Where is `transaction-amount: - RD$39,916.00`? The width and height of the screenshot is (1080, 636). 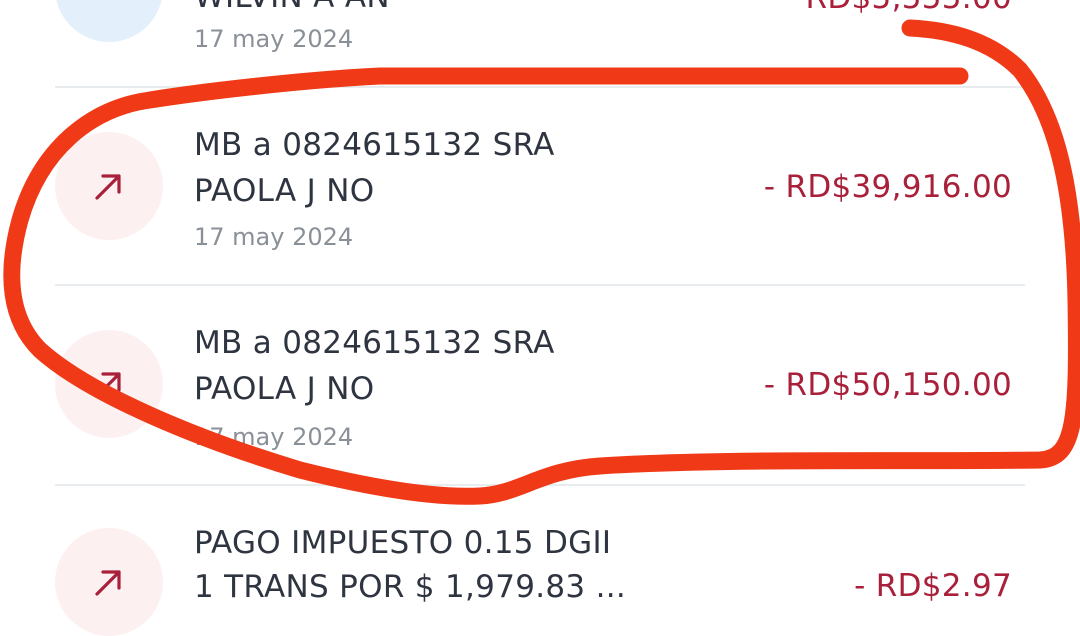 transaction-amount: - RD$39,916.00 is located at coordinates (887, 187).